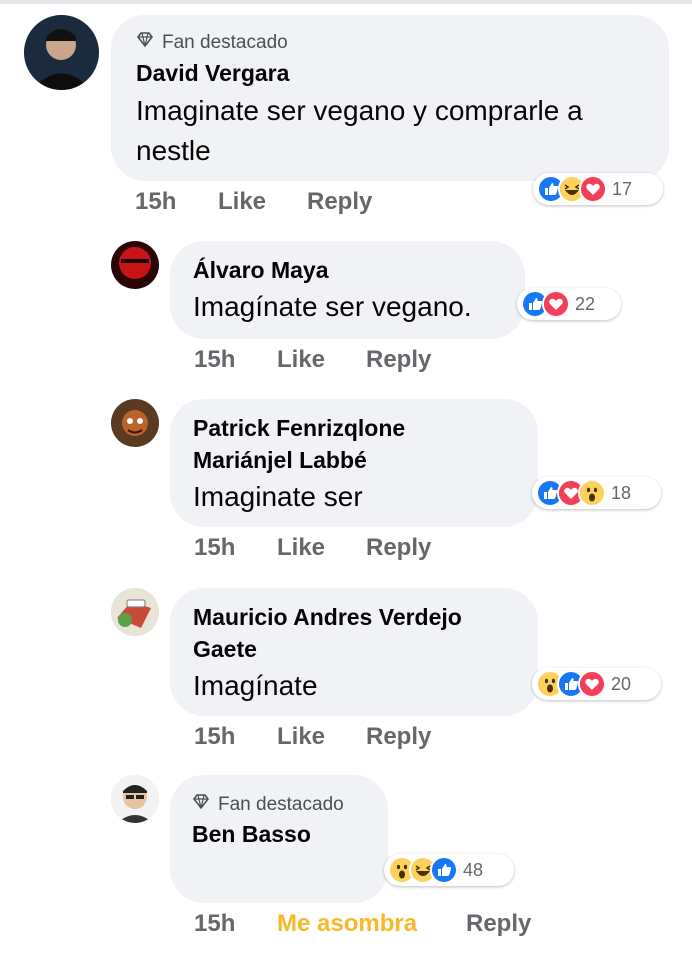 Image resolution: width=692 pixels, height=960 pixels. Describe the element at coordinates (473, 869) in the screenshot. I see `reaction-count: 48` at that location.